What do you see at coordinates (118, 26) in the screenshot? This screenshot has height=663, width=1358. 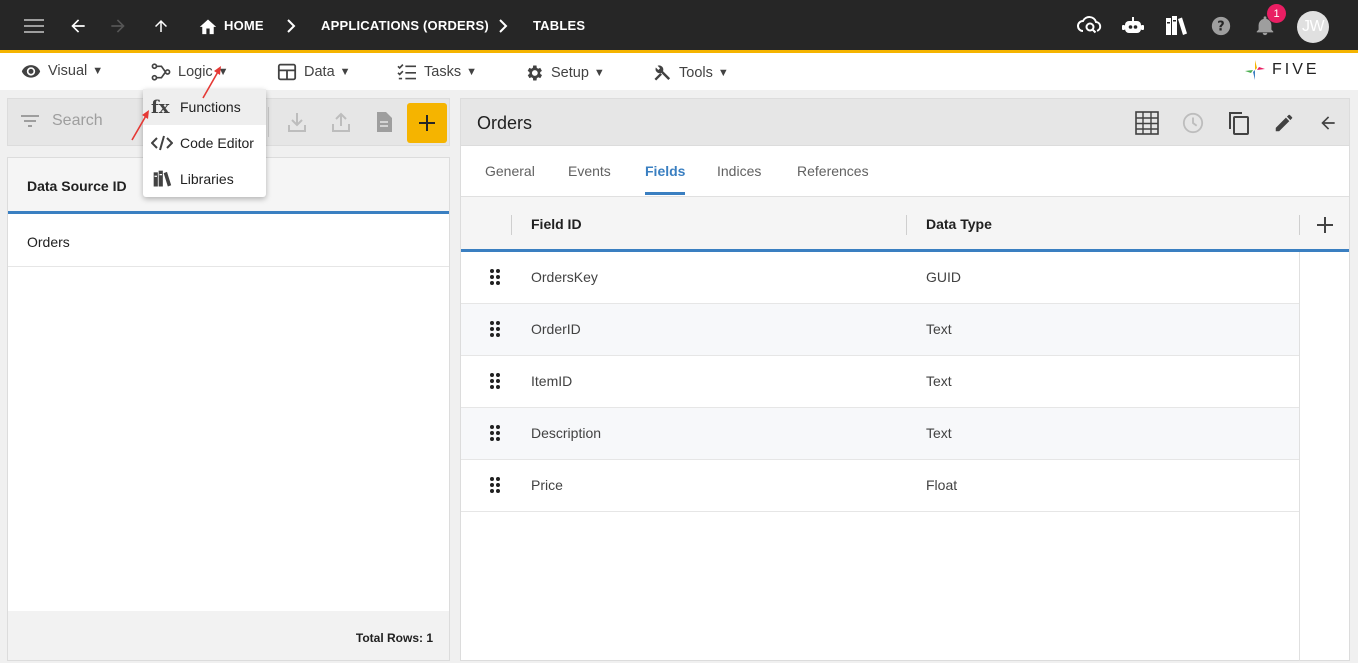 I see `forward-arrow-icon` at bounding box center [118, 26].